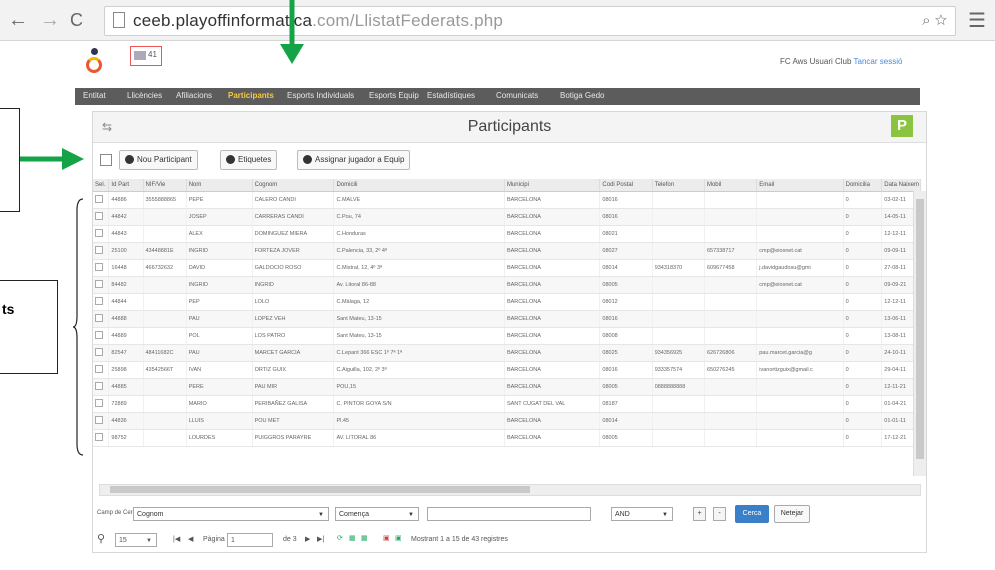 Image resolution: width=995 pixels, height=570 pixels. I want to click on labels-button: Etiquetes, so click(249, 160).